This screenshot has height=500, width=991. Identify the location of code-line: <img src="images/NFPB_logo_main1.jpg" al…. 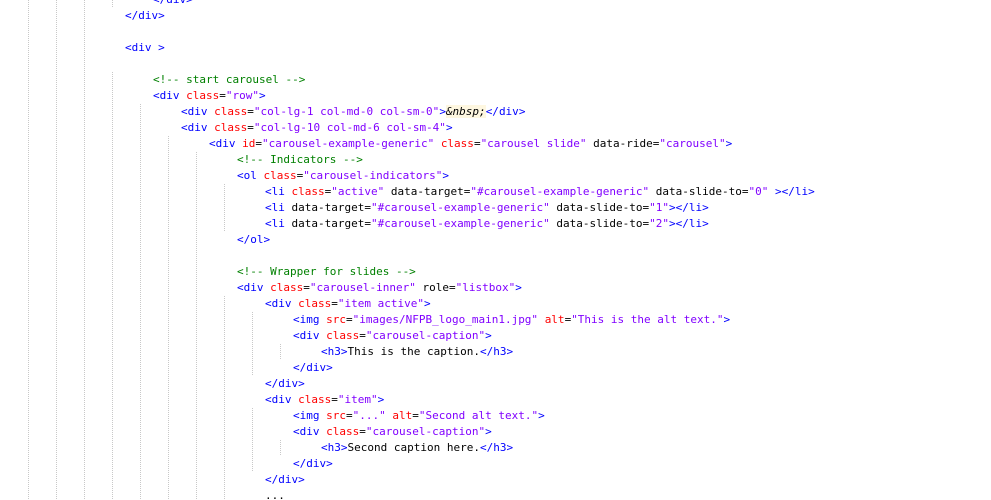
(511, 320).